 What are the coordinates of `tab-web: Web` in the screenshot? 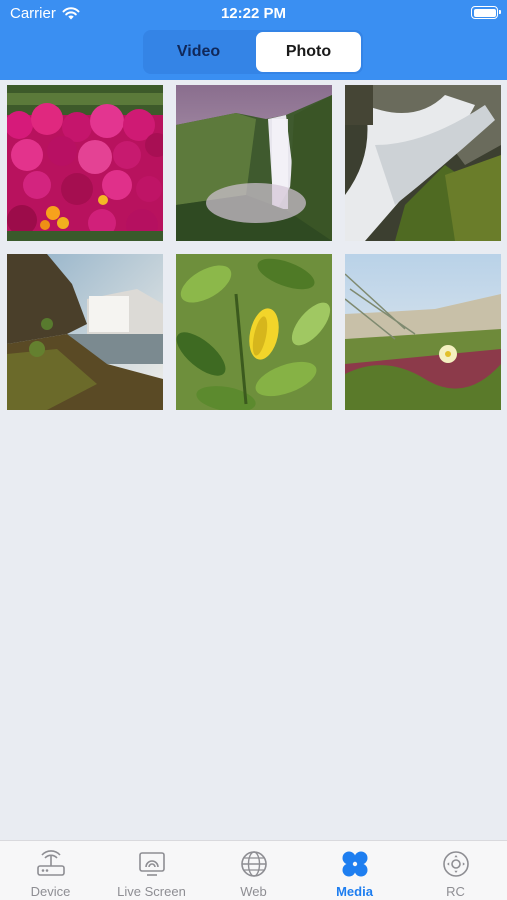 It's located at (253, 870).